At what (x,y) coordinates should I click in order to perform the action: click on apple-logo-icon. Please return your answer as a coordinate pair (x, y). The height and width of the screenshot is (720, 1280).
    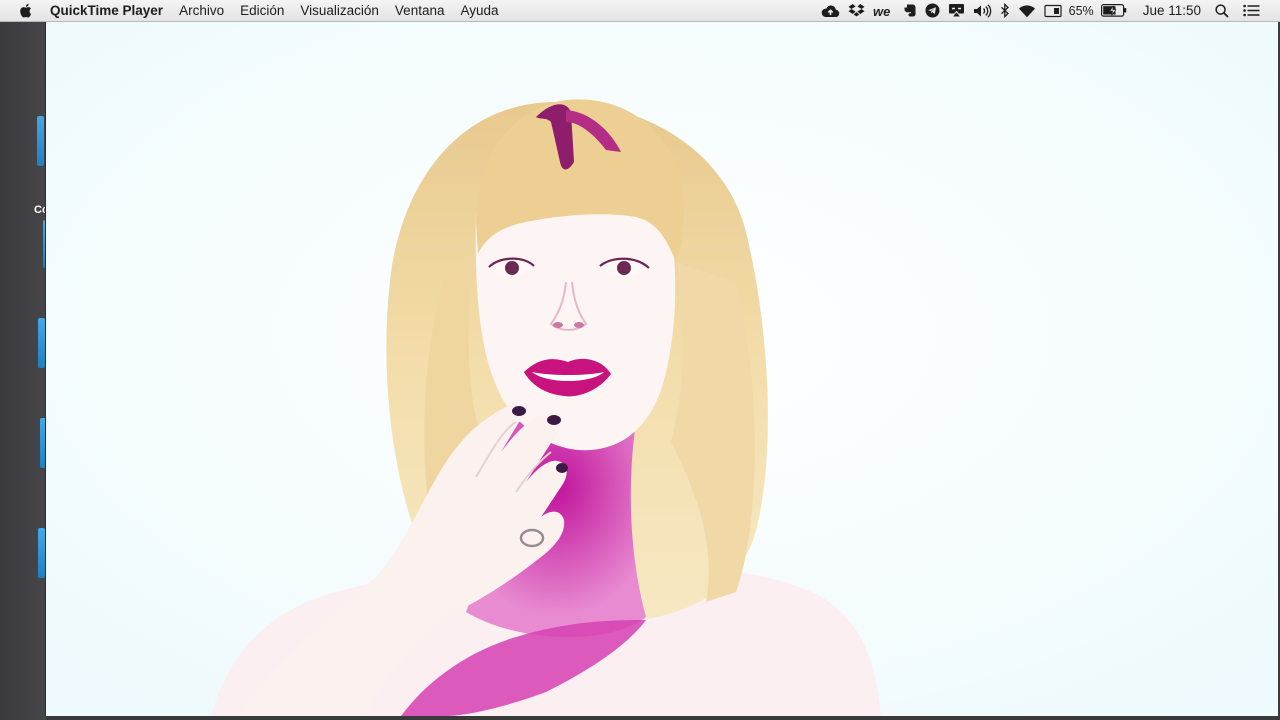
    Looking at the image, I should click on (25, 10).